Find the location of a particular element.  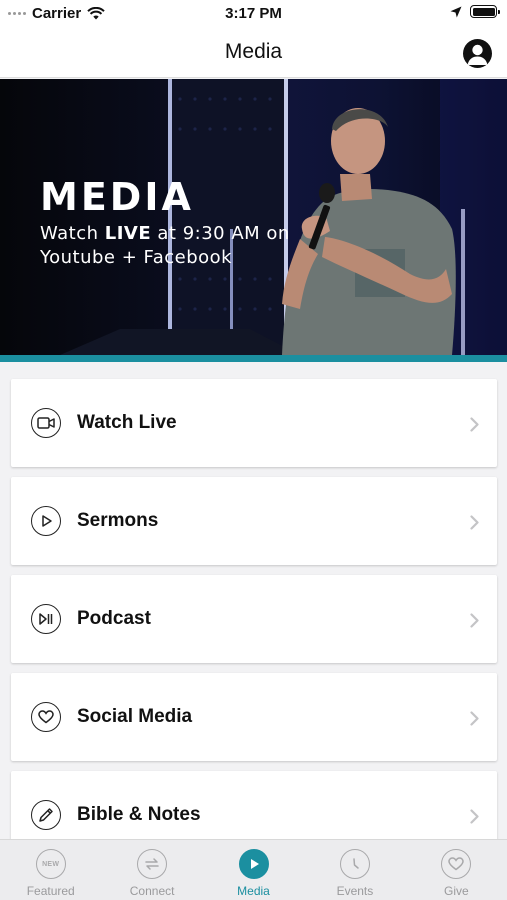

tab-media: Media is located at coordinates (253, 870).